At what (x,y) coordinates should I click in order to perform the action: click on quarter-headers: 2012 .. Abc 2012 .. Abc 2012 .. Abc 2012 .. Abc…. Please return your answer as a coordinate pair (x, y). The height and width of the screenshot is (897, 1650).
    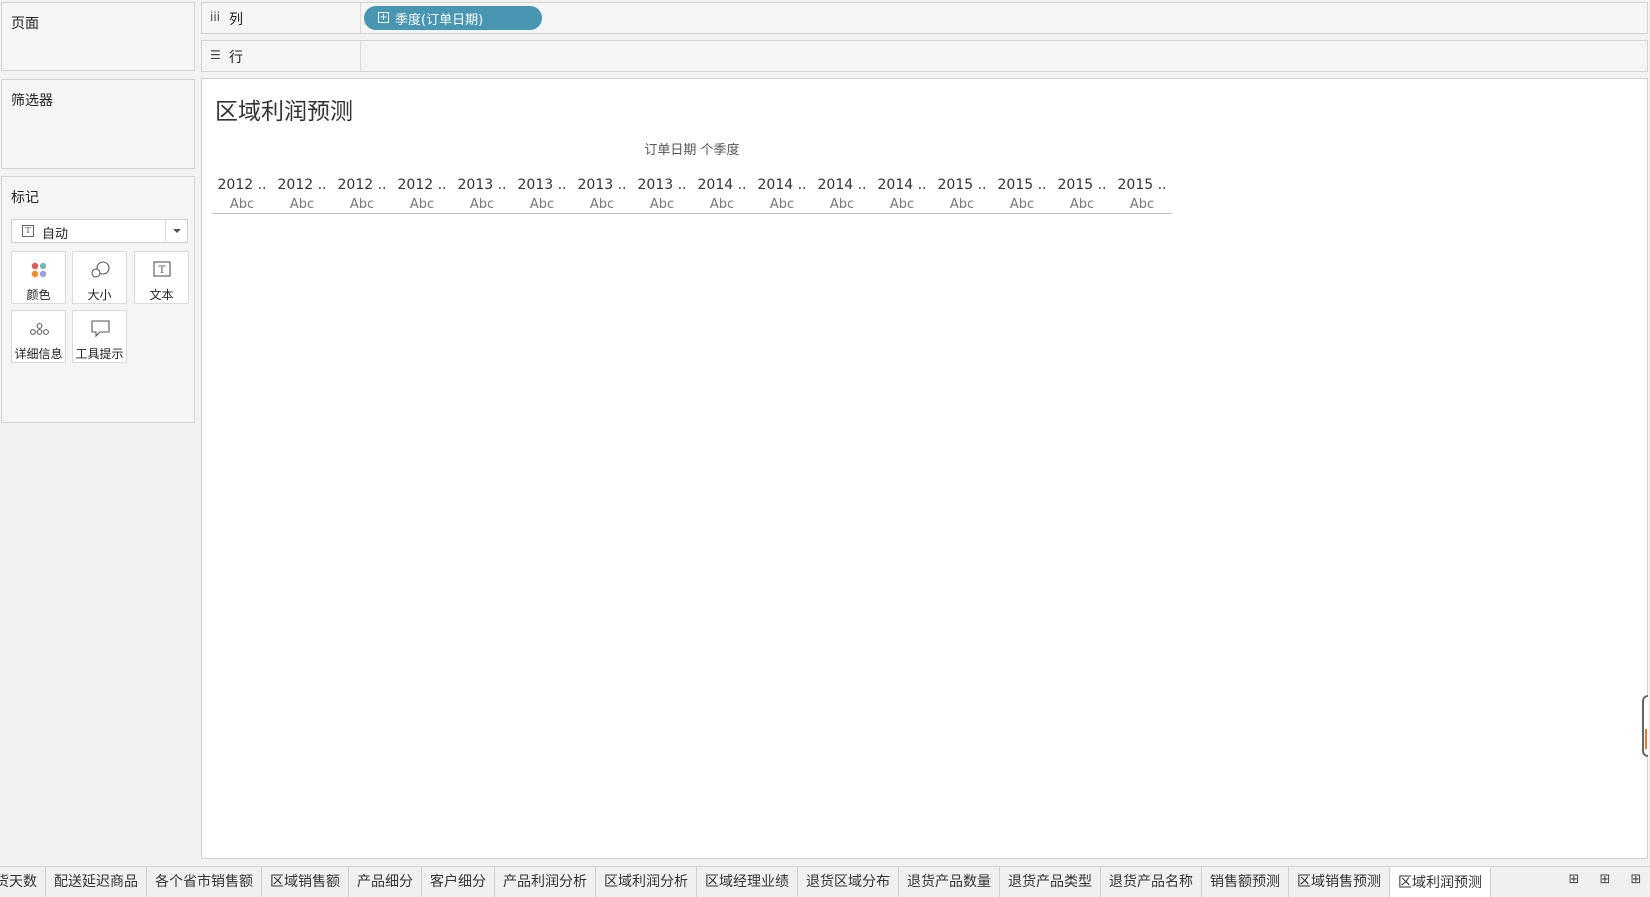
    Looking at the image, I should click on (692, 195).